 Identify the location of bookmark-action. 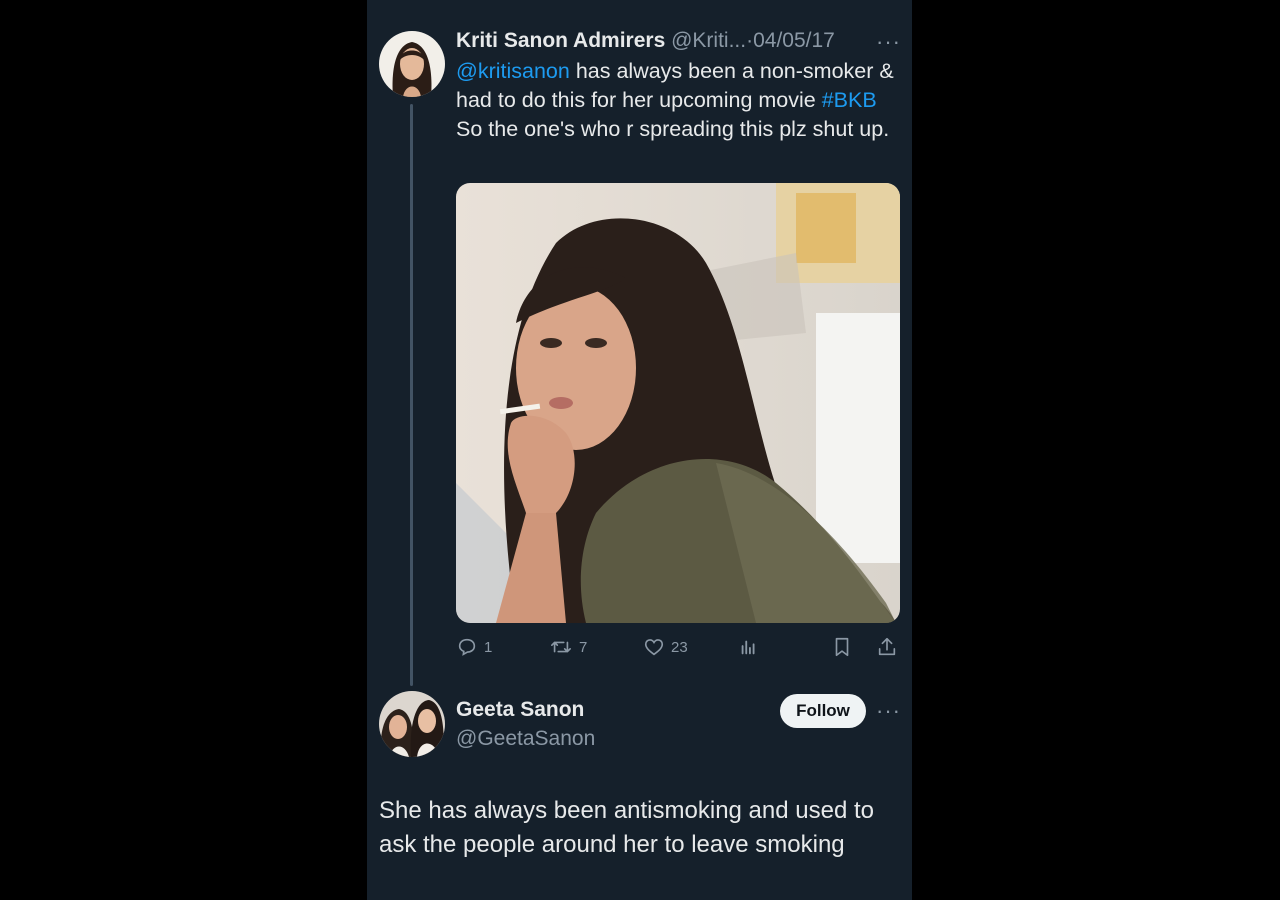
(842, 647).